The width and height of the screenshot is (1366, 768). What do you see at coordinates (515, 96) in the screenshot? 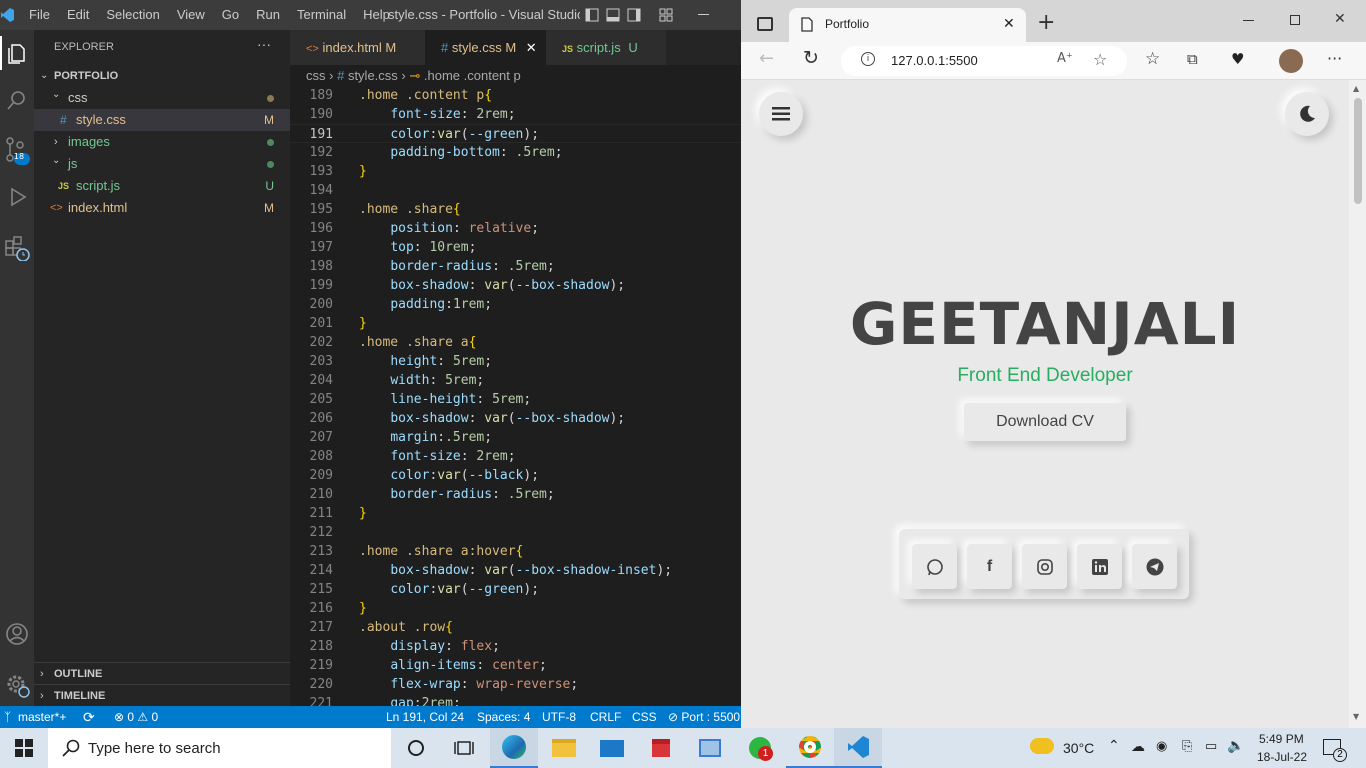
I see `code-line: 189 .home .content p{` at bounding box center [515, 96].